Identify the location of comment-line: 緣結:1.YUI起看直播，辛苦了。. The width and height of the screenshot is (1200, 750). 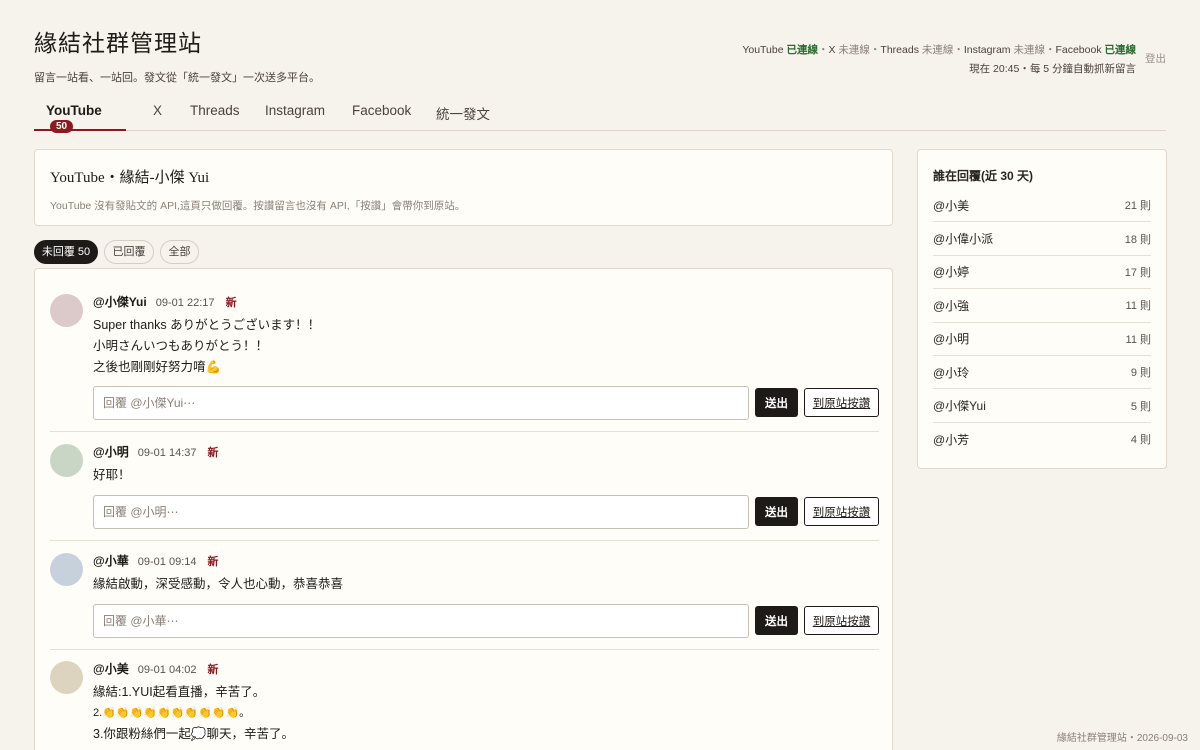
(179, 692).